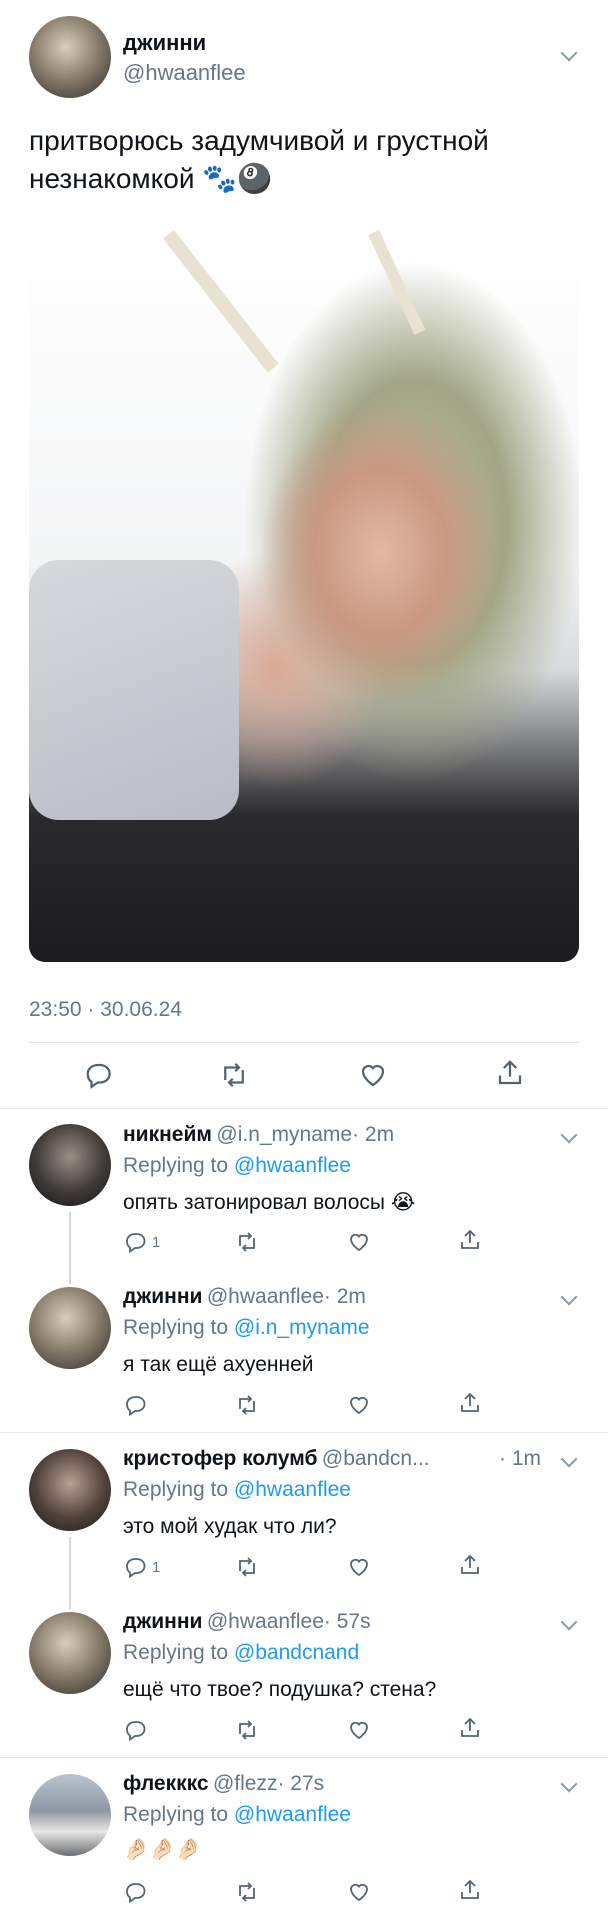  Describe the element at coordinates (105, 1009) in the screenshot. I see `tweet-timestamp: 23:50 · 30.06.24` at that location.